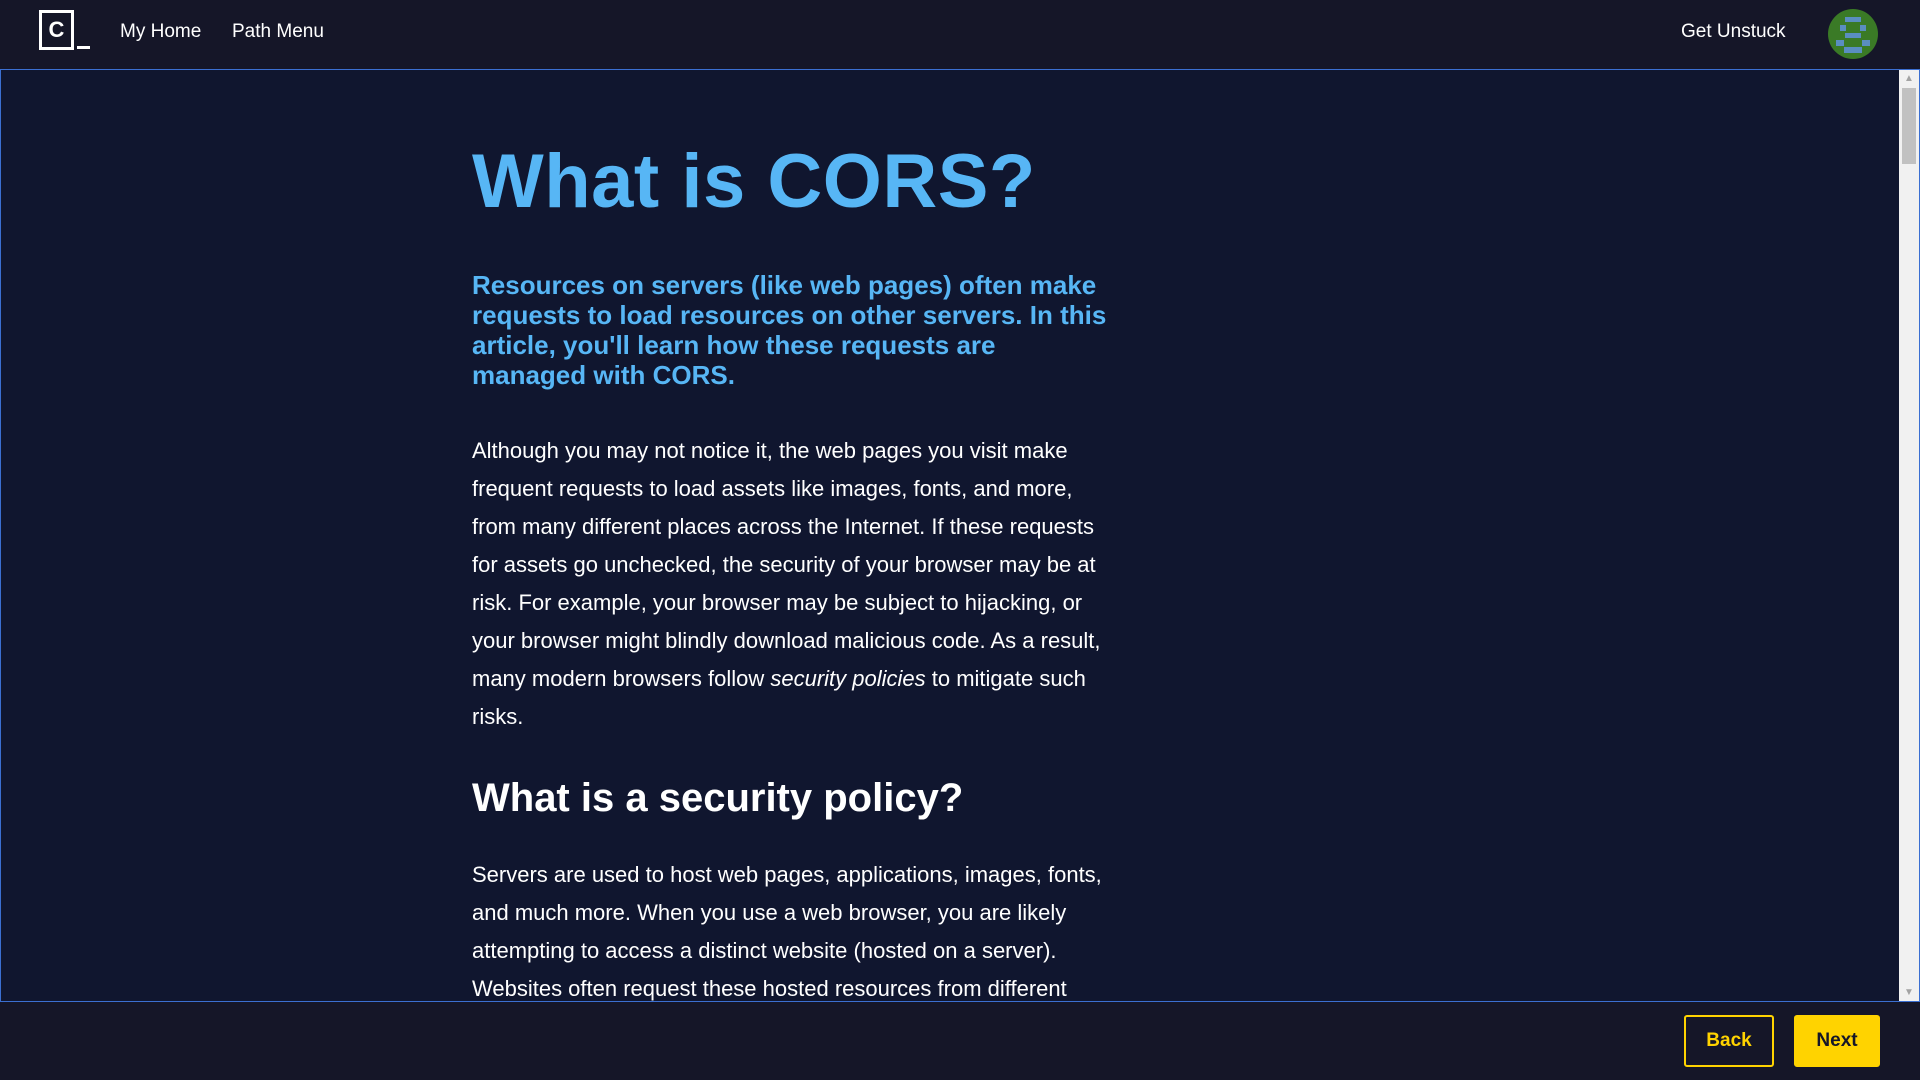 The image size is (1920, 1080). Describe the element at coordinates (1837, 1041) in the screenshot. I see `next-button: Next` at that location.